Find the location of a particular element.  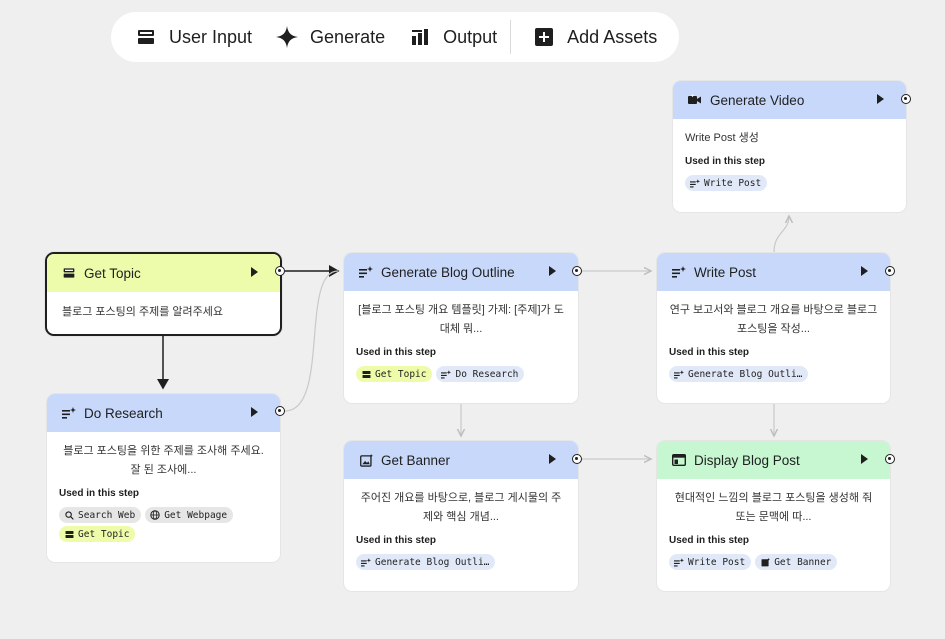

chip-label: Search Web is located at coordinates (107, 515).